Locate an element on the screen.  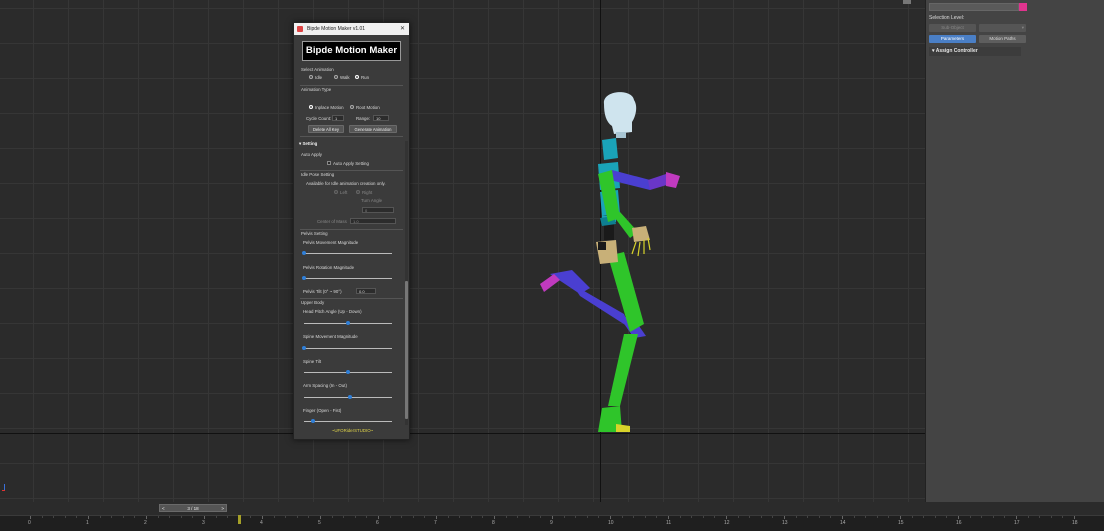
studio-footer: ~UFORiderSTUDIO~ is located at coordinates (352, 430).